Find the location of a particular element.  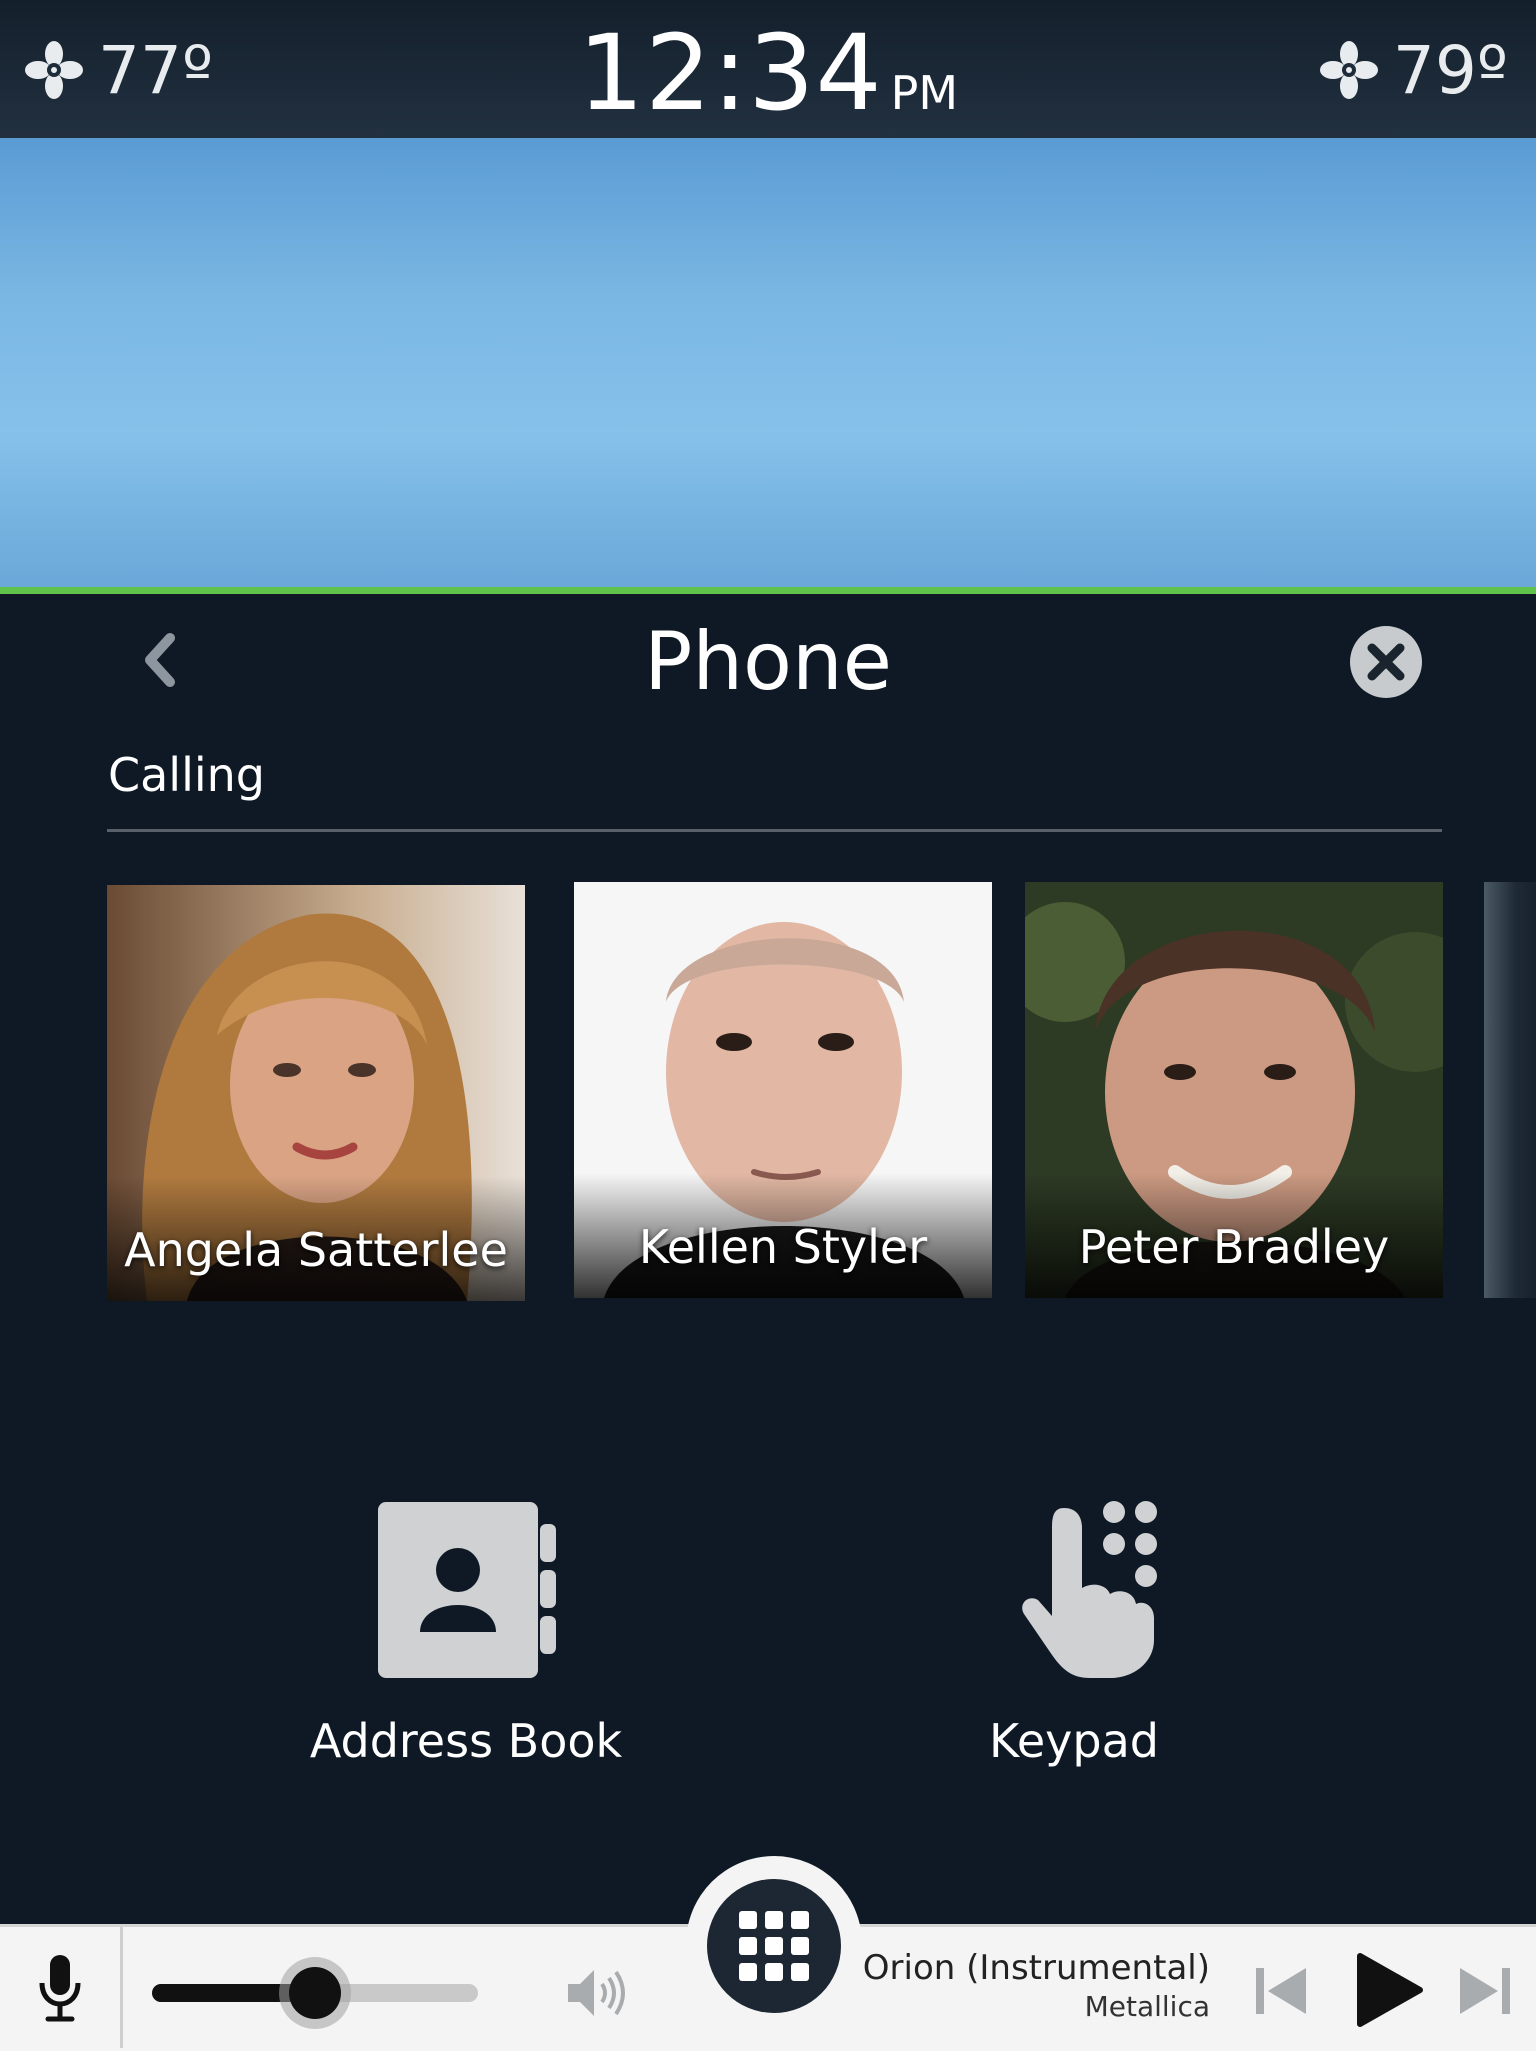

clock-ampm: PM is located at coordinates (924, 93).